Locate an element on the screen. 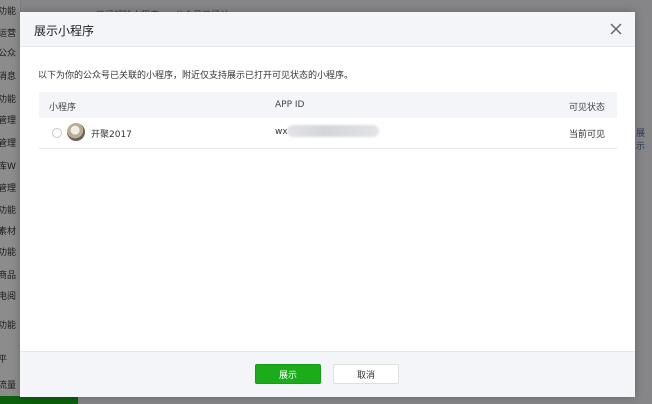 The width and height of the screenshot is (652, 404). row-select-radio is located at coordinates (57, 133).